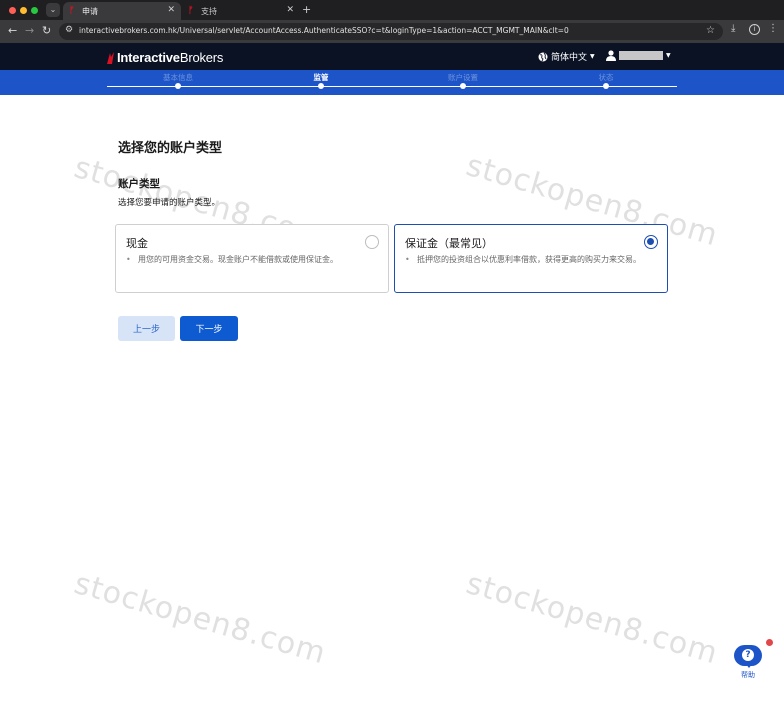  I want to click on account-type-option-margin: 保证金（最常见） 抵押您的投资组合以优惠利率借款，获得更高的购买力来交易。, so click(531, 258).